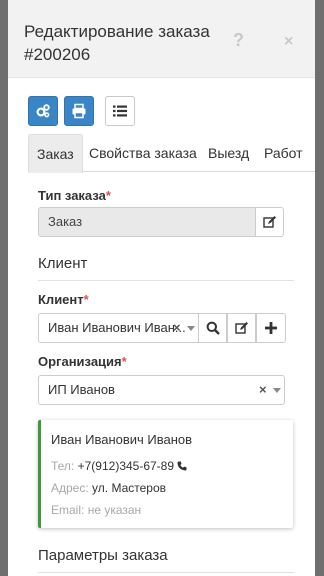 The width and height of the screenshot is (324, 576). I want to click on order-type-label: Тип заказа*, so click(74, 195).